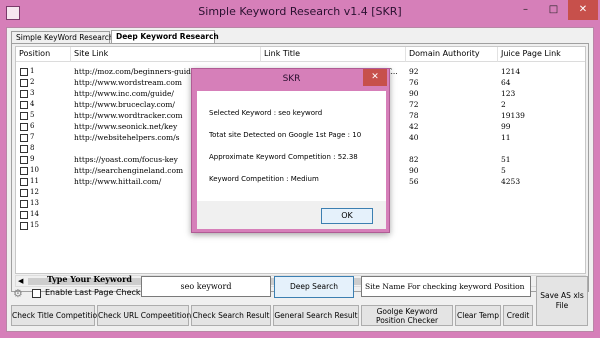  What do you see at coordinates (34, 203) in the screenshot?
I see `cell-position: 13` at bounding box center [34, 203].